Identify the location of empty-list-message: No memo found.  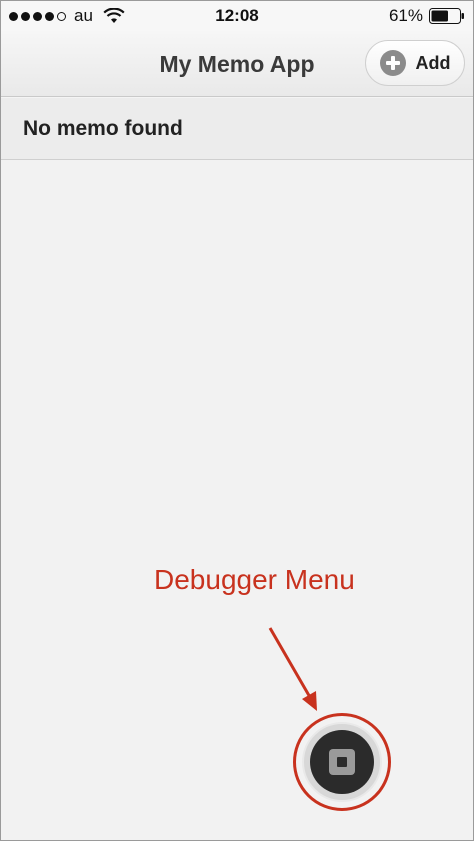
(103, 128).